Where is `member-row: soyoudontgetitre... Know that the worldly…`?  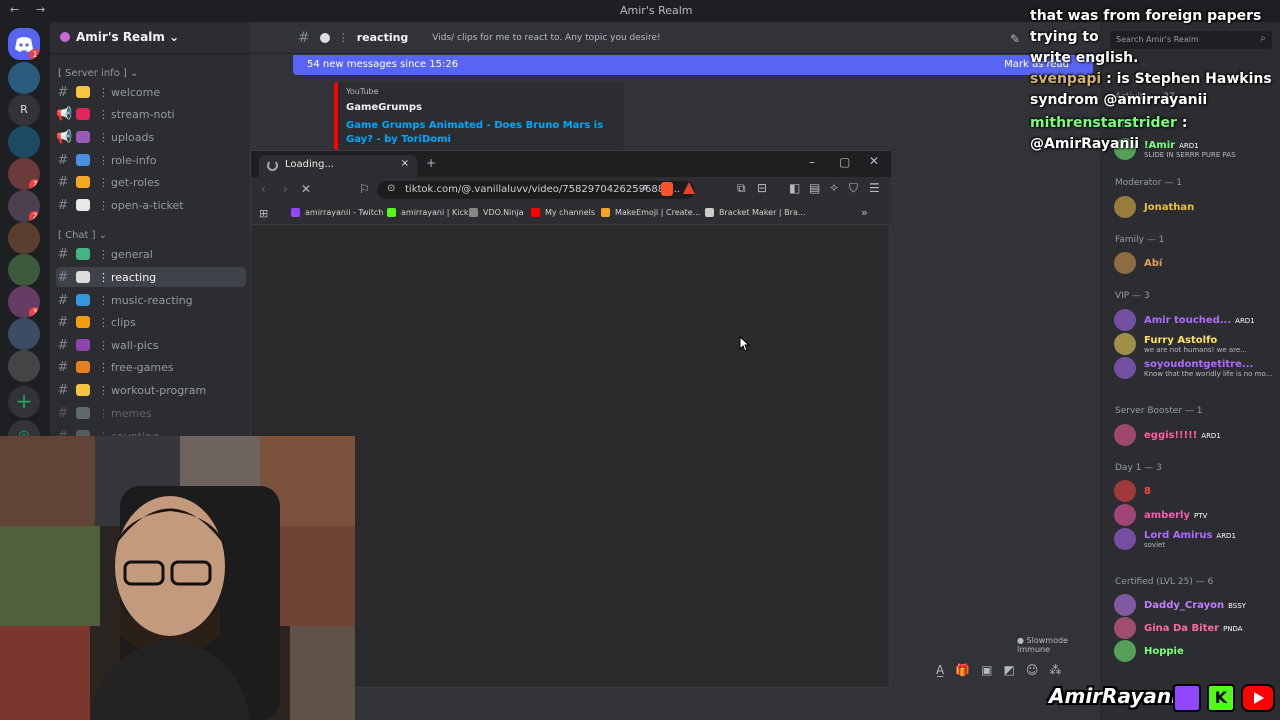 member-row: soyoudontgetitre... Know that the worldly… is located at coordinates (1195, 368).